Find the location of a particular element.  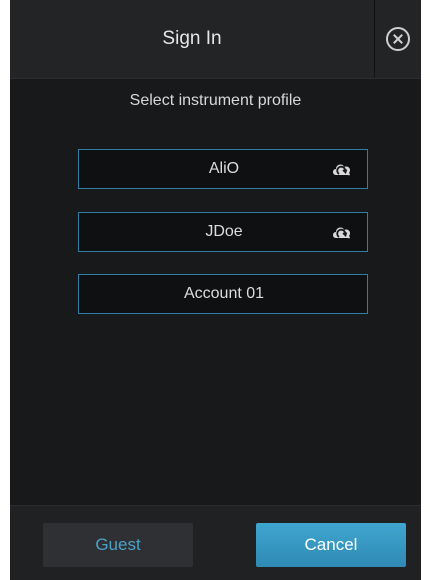

dialog-footer: Guest Cancel is located at coordinates (215, 542).